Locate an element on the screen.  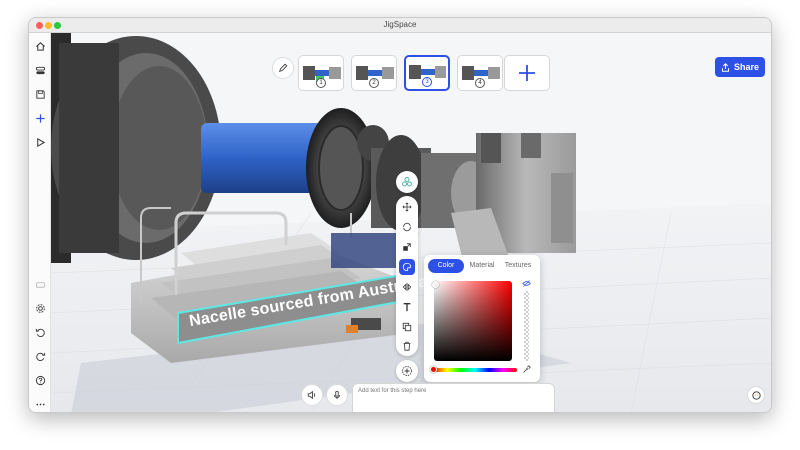
vr-headset-icon is located at coordinates (40, 284).